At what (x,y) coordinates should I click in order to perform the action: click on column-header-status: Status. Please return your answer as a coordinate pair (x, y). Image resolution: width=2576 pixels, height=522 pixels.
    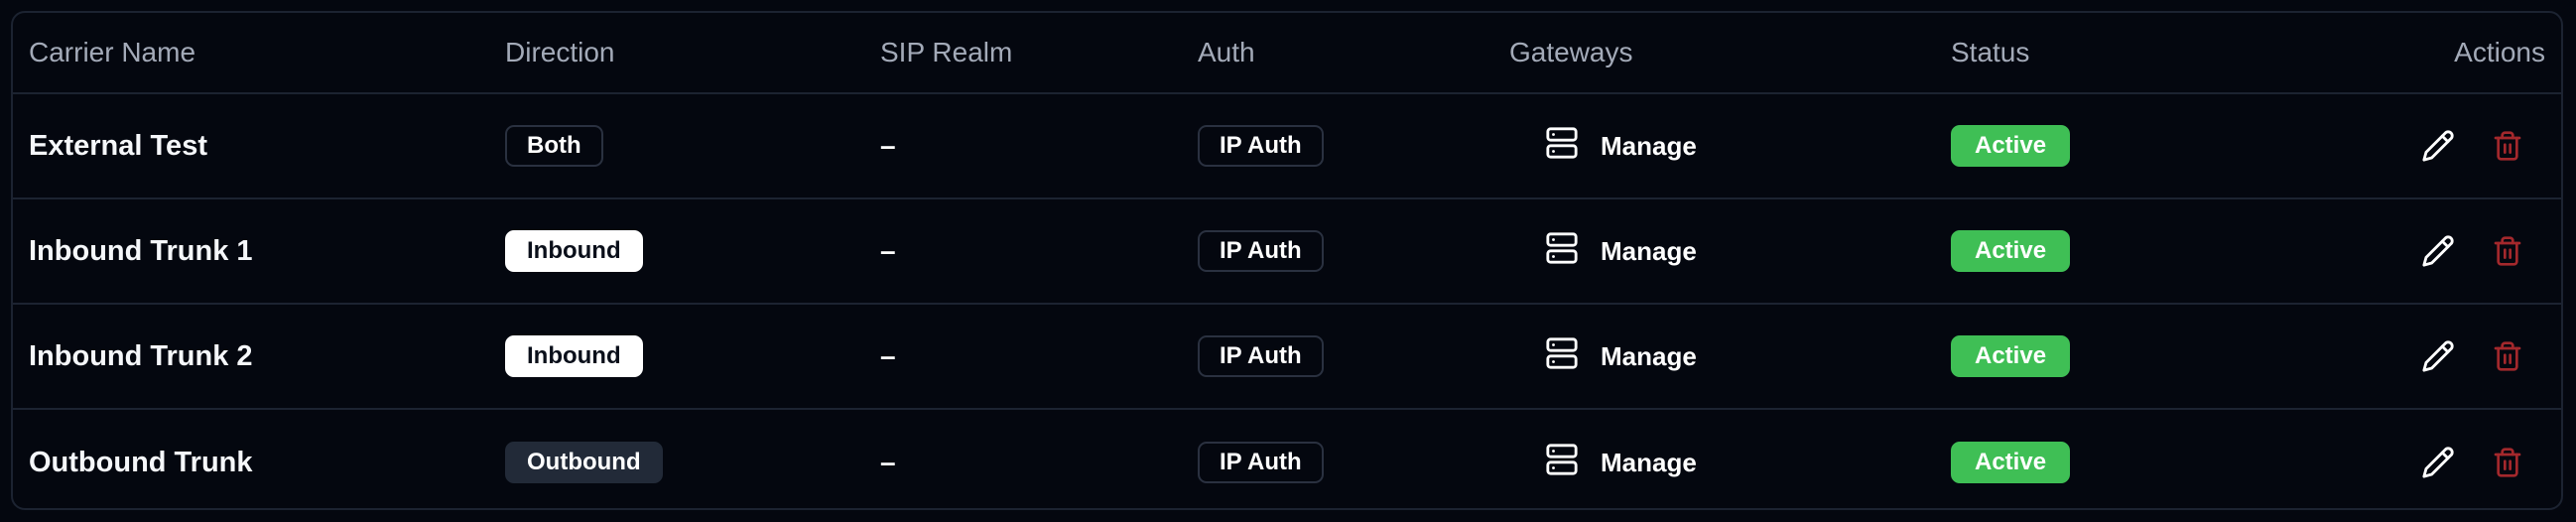
    Looking at the image, I should click on (1990, 53).